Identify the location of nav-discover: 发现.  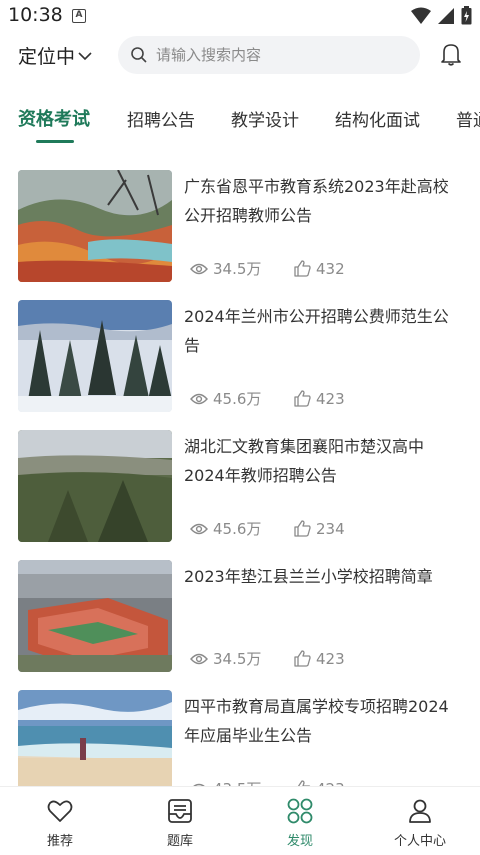
(300, 821).